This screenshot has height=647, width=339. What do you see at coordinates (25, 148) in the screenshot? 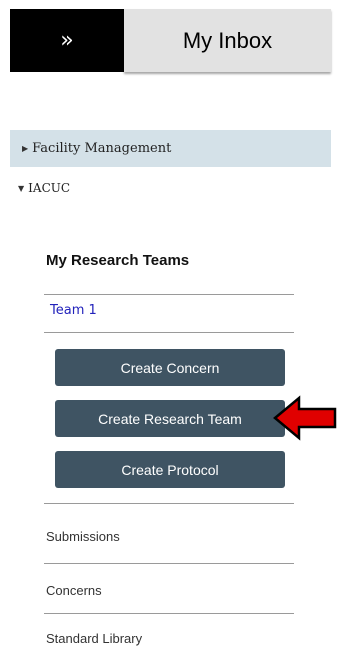
I see `caret-right-icon: ▶` at bounding box center [25, 148].